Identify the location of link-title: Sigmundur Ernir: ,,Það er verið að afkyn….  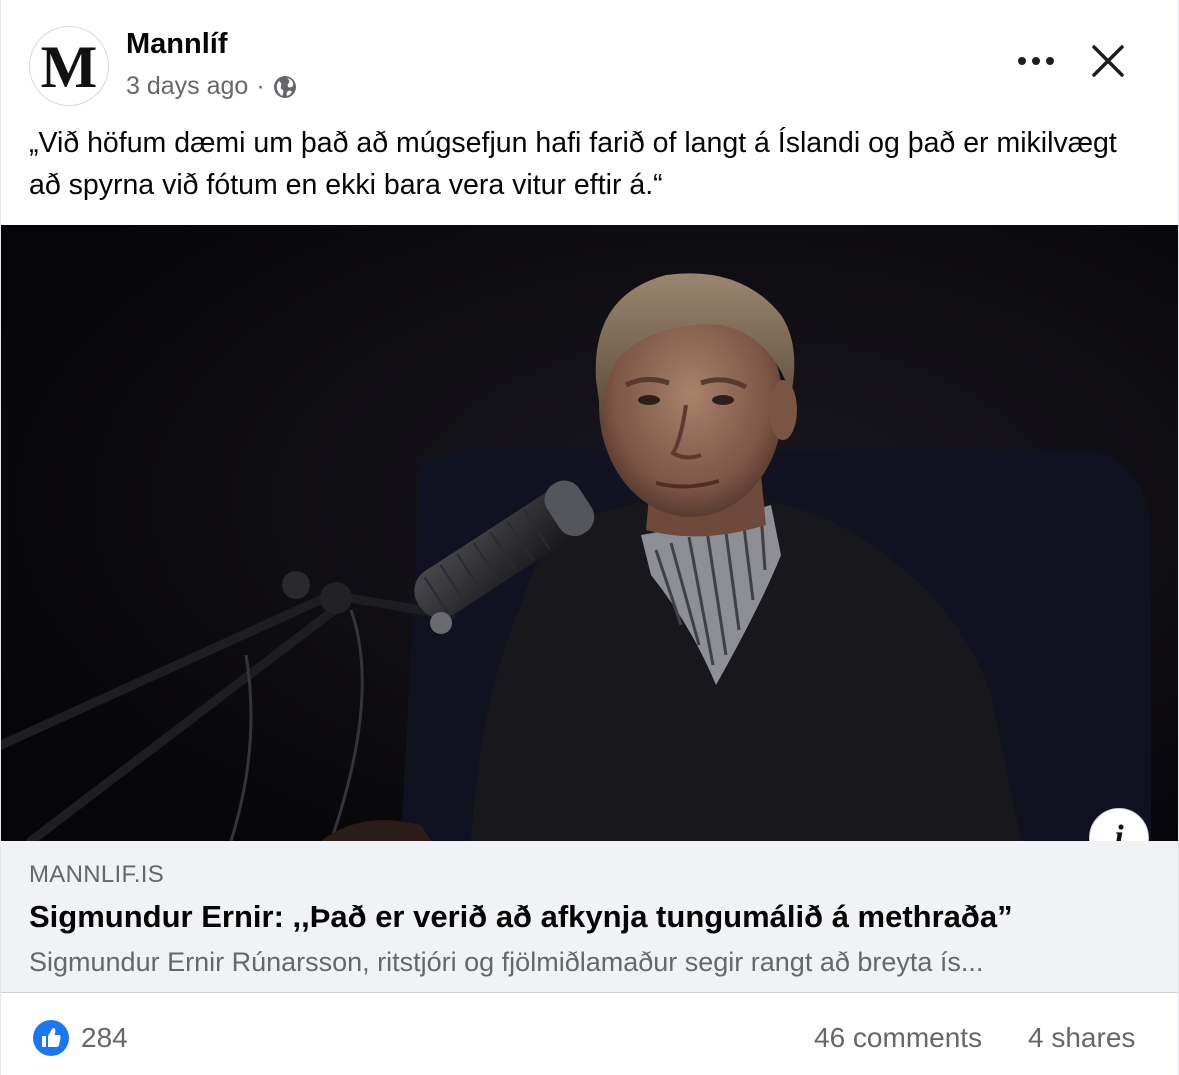
(521, 916).